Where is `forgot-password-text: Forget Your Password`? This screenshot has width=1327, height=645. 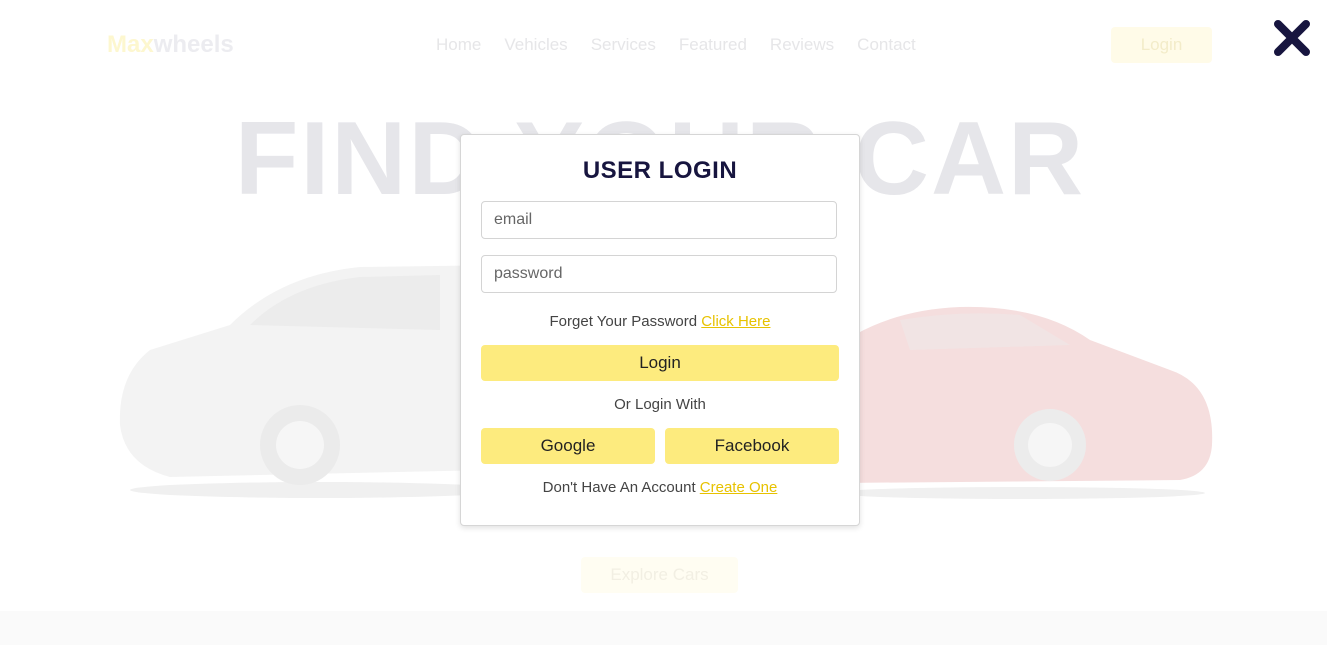 forgot-password-text: Forget Your Password is located at coordinates (623, 321).